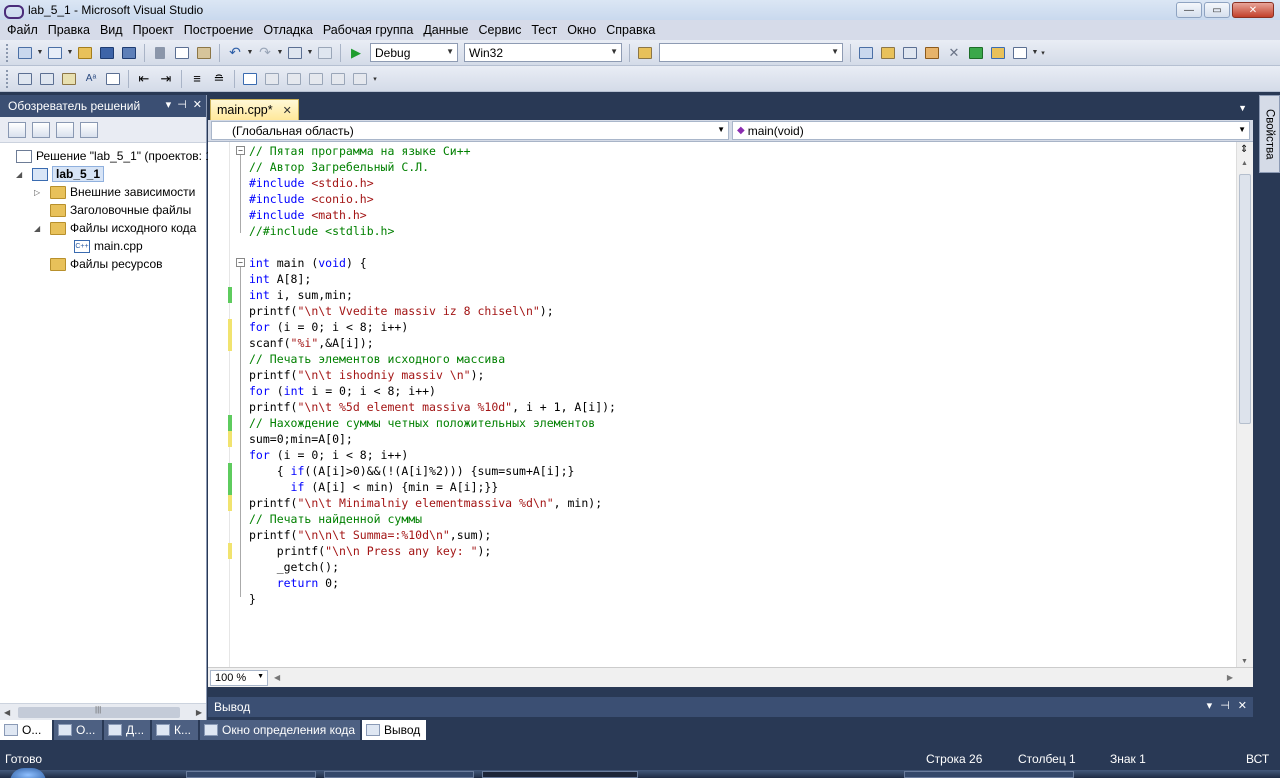 The height and width of the screenshot is (778, 1280). Describe the element at coordinates (910, 53) in the screenshot. I see `object-browser-icon` at that location.